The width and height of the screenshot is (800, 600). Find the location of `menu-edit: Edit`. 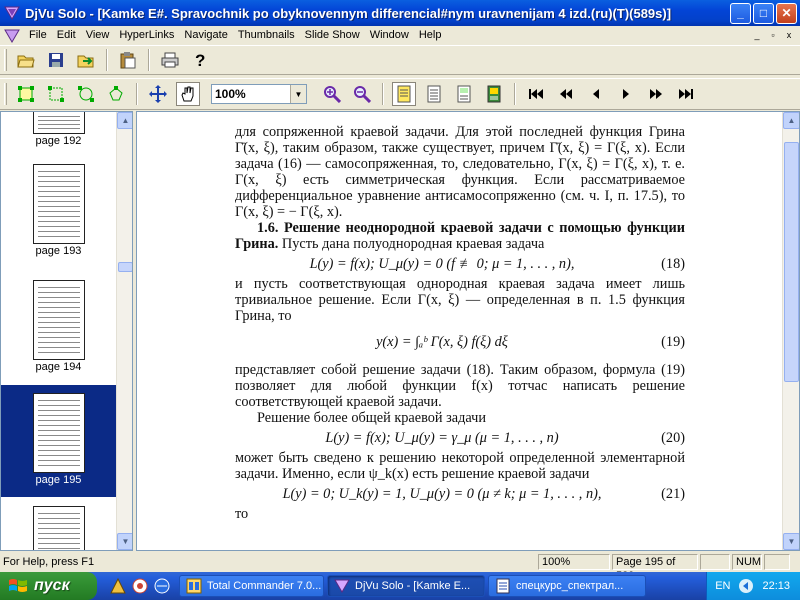

menu-edit: Edit is located at coordinates (66, 35).